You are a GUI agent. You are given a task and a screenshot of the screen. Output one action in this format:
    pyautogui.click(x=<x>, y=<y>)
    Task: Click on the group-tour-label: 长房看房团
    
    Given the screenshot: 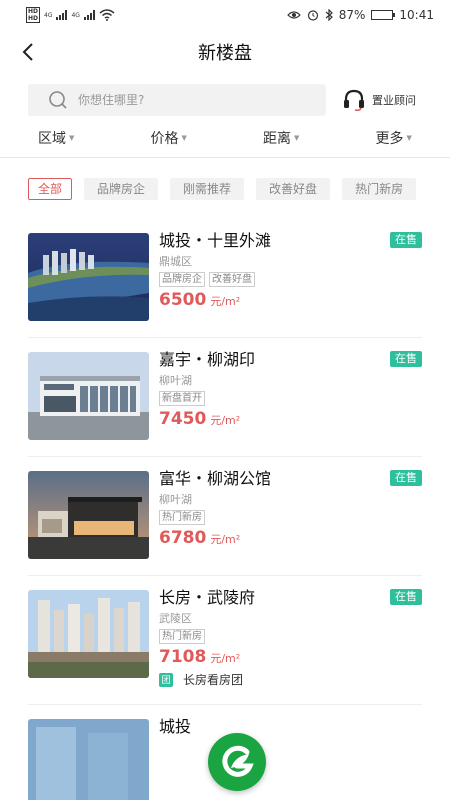 What is the action you would take?
    pyautogui.click(x=213, y=680)
    